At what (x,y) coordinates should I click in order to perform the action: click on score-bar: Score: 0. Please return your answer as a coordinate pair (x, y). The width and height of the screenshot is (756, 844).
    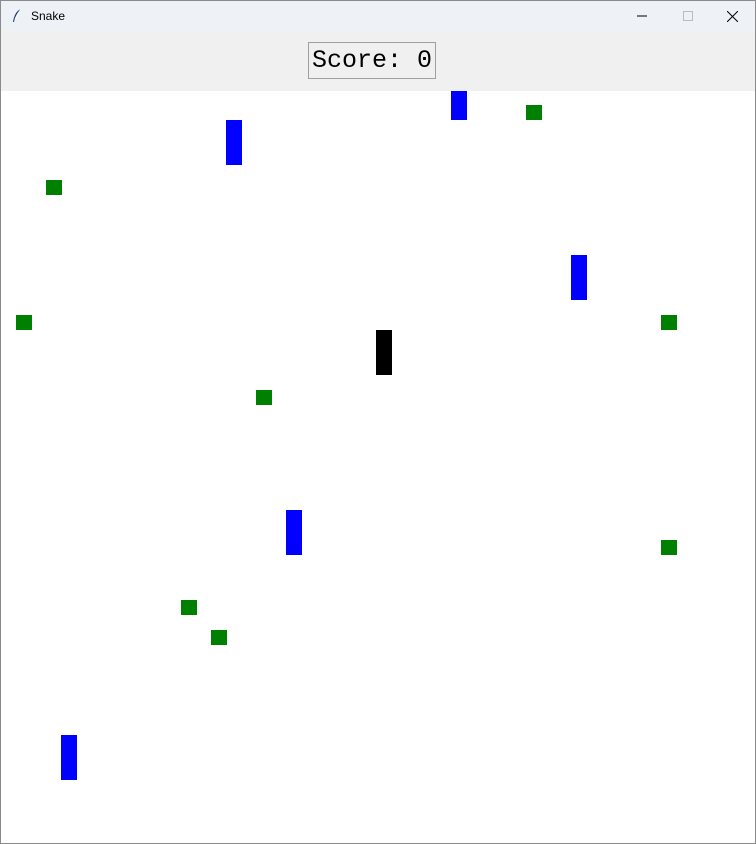
    Looking at the image, I should click on (378, 61).